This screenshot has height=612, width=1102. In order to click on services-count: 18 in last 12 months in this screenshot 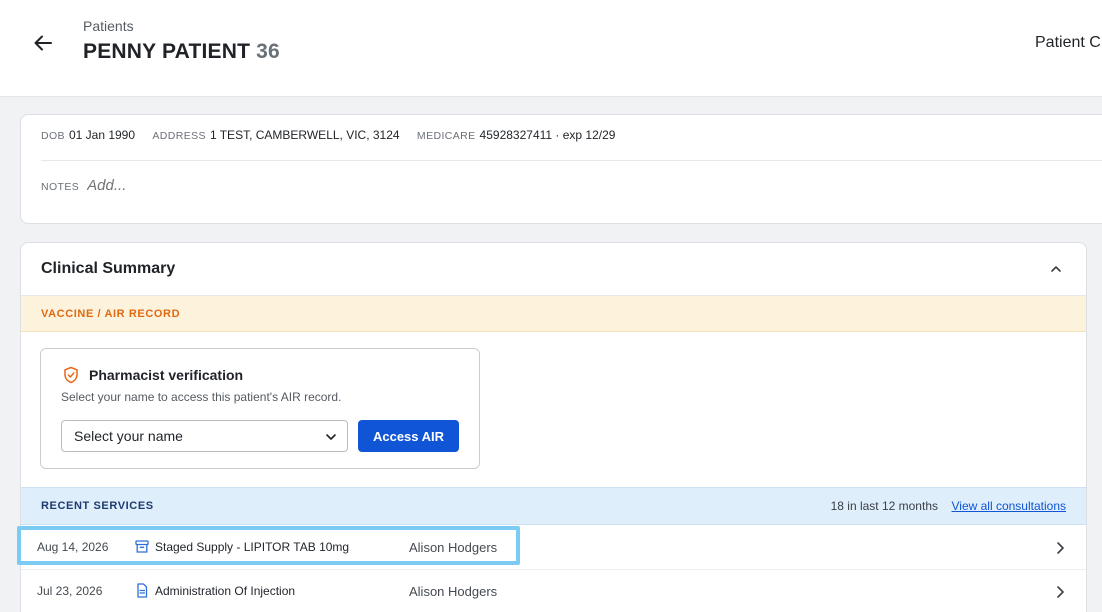, I will do `click(884, 506)`.